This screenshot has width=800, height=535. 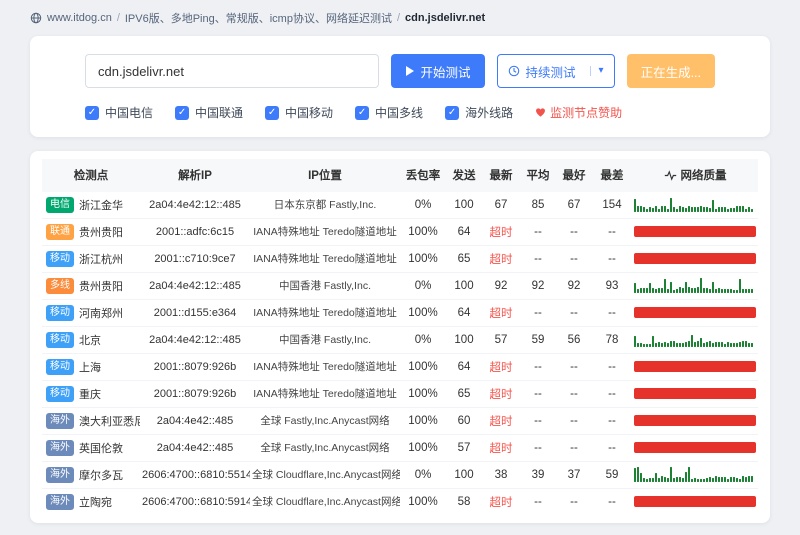 What do you see at coordinates (464, 475) in the screenshot?
I see `sent-count: 100` at bounding box center [464, 475].